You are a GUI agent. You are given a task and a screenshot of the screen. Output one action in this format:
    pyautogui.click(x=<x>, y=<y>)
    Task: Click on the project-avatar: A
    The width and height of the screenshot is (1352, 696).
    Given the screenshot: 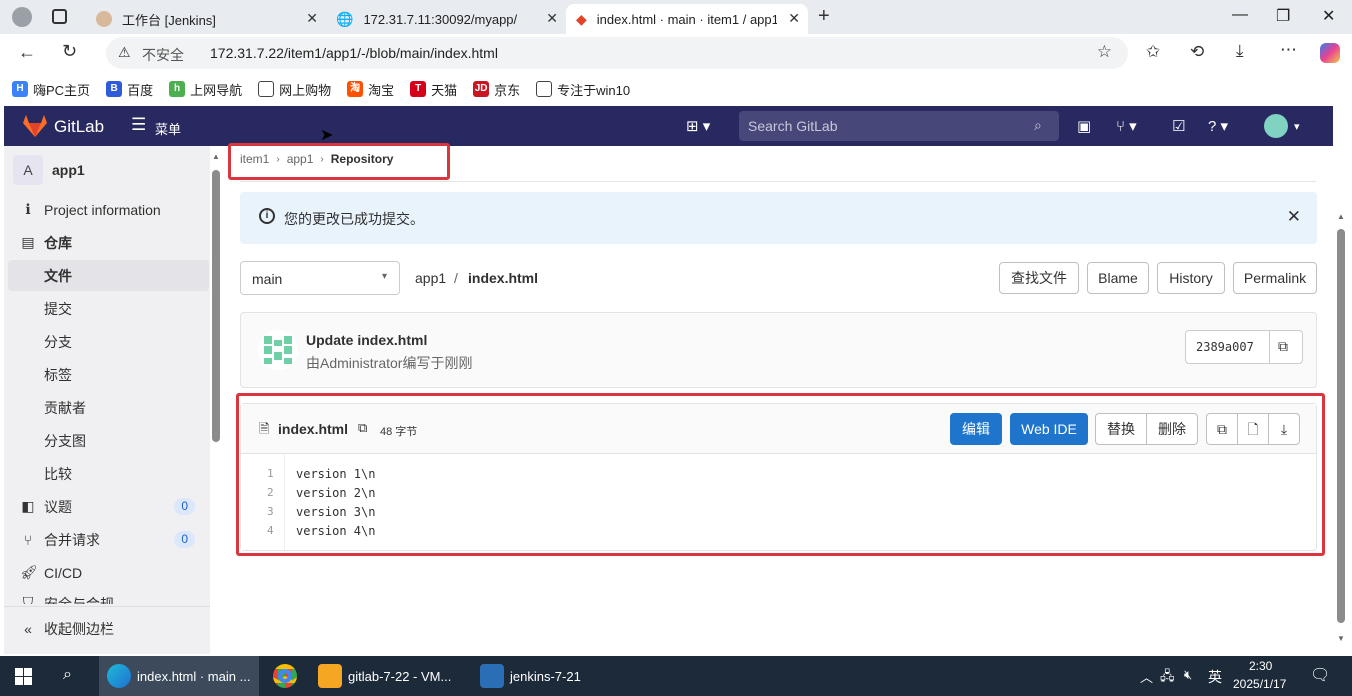 What is the action you would take?
    pyautogui.click(x=28, y=170)
    